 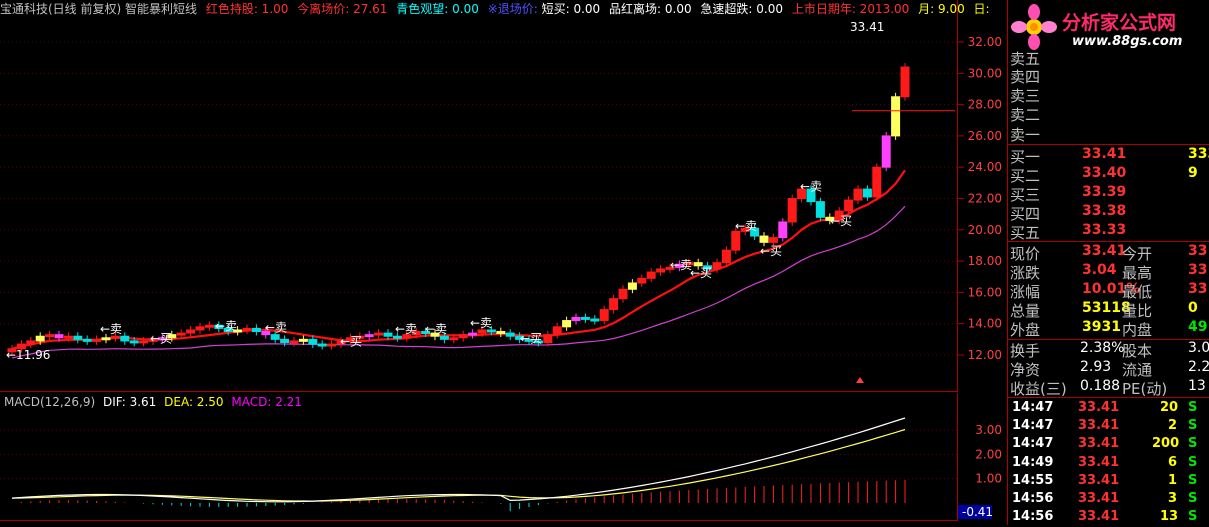 I want to click on buy-level-price: 33.41, so click(x=1104, y=154).